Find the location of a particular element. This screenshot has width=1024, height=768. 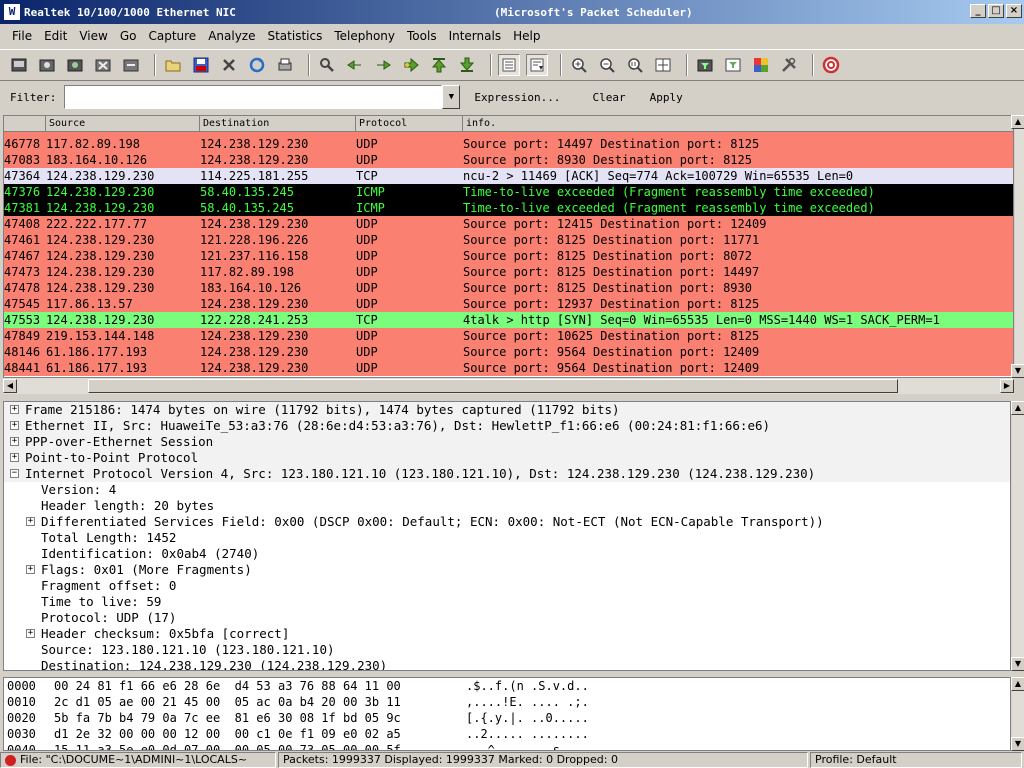

status-file: File: "C:\DOCUME~1\ADMINI~1\LOCALS~ is located at coordinates (138, 760).